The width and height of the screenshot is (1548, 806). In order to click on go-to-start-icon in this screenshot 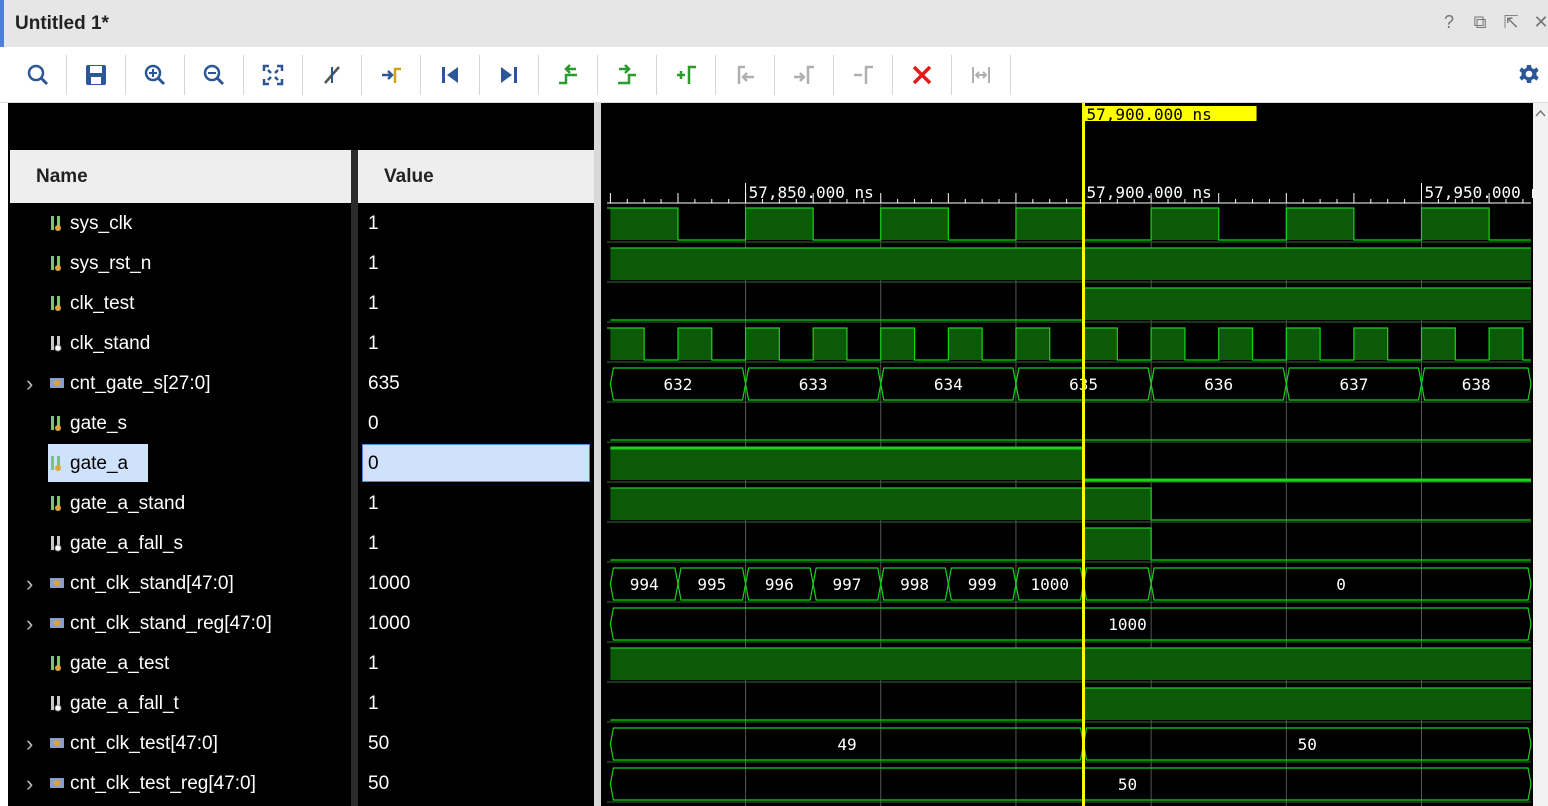, I will do `click(450, 75)`.